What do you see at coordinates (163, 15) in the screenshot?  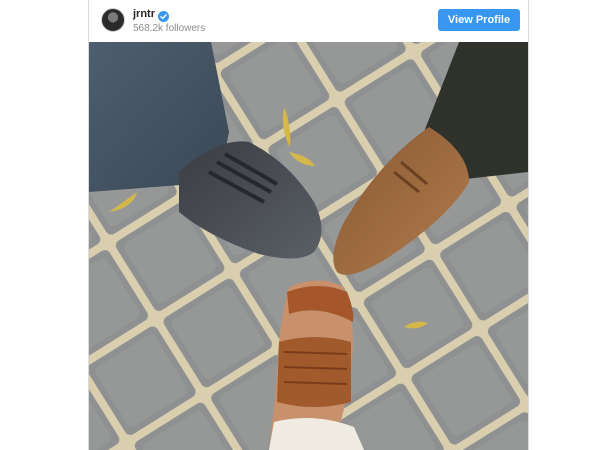 I see `verified-badge-icon` at bounding box center [163, 15].